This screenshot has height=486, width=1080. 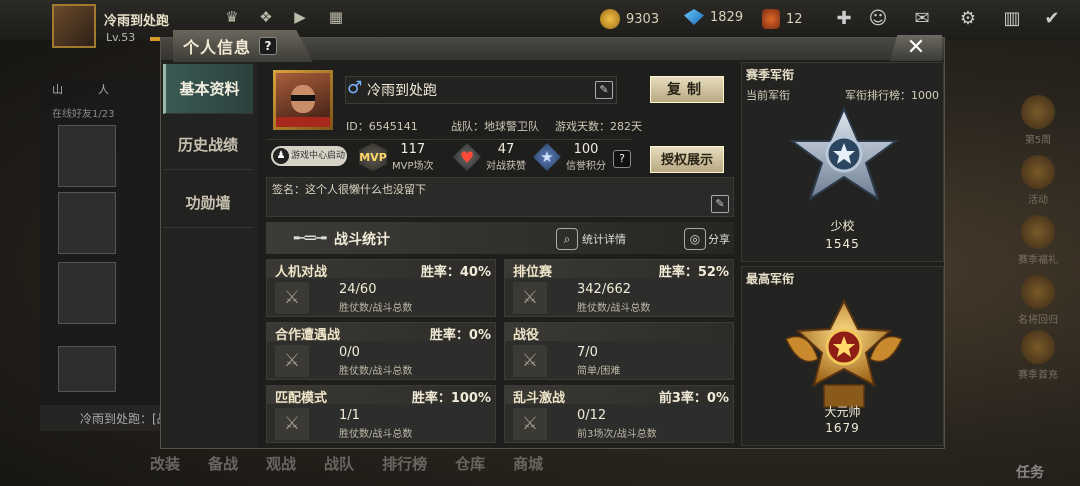 What do you see at coordinates (506, 166) in the screenshot?
I see `likes-label: 对战获赞` at bounding box center [506, 166].